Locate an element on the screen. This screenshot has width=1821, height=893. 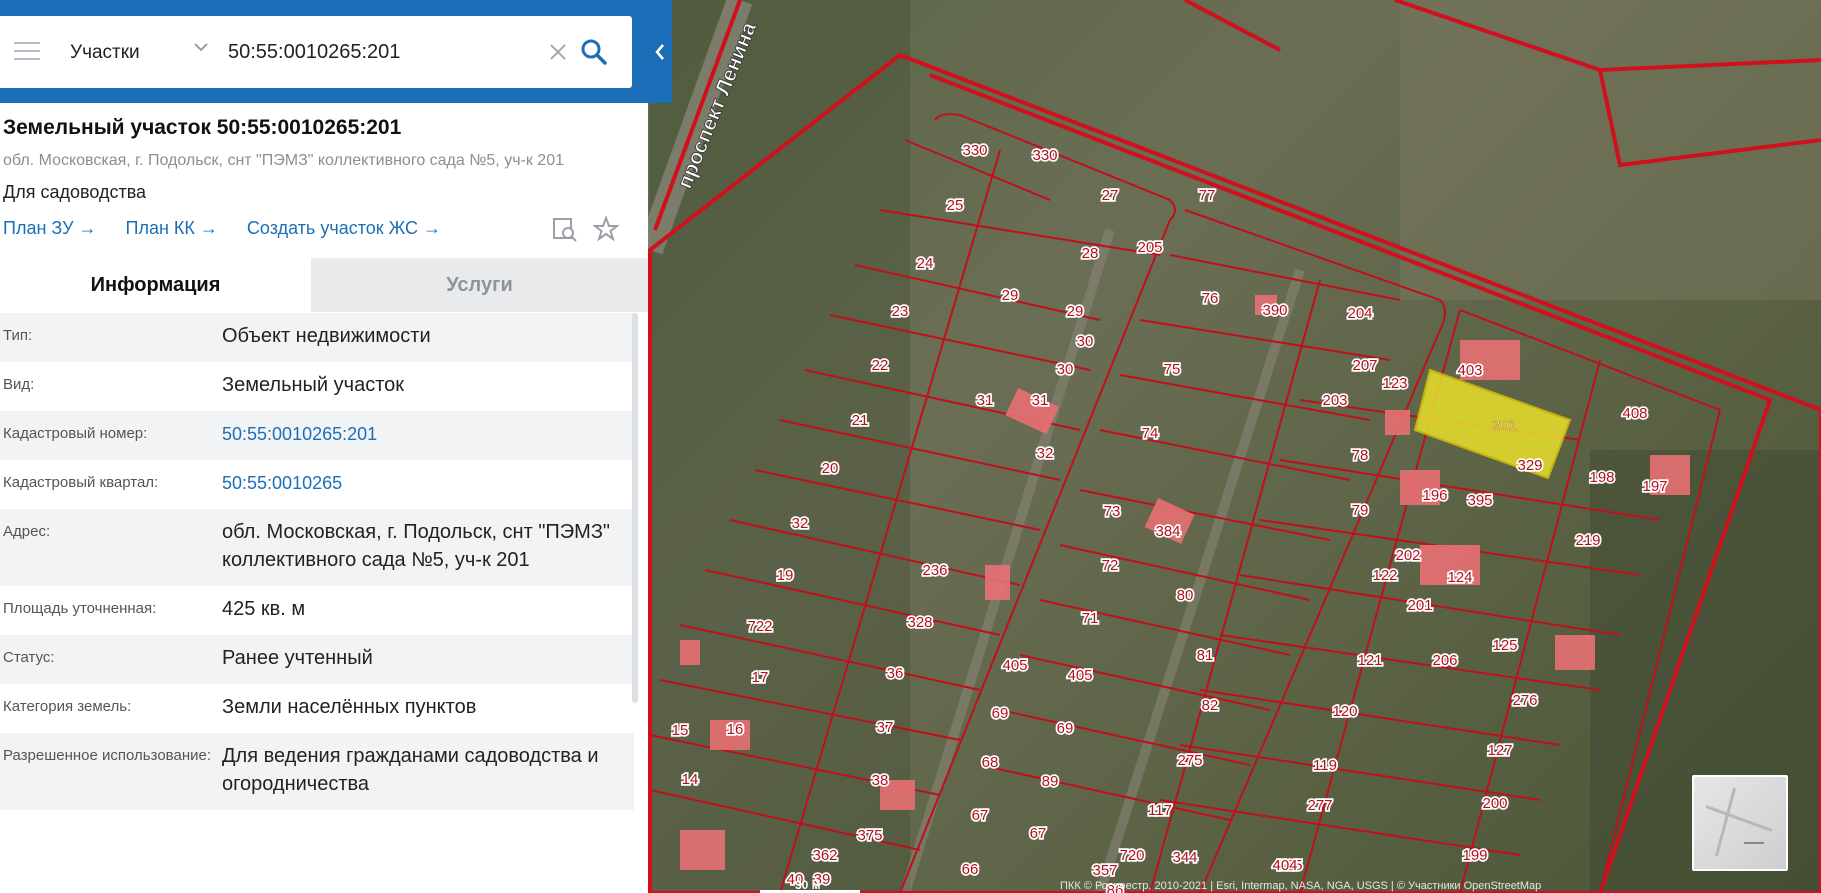
info-key: Тип: is located at coordinates (18, 335).